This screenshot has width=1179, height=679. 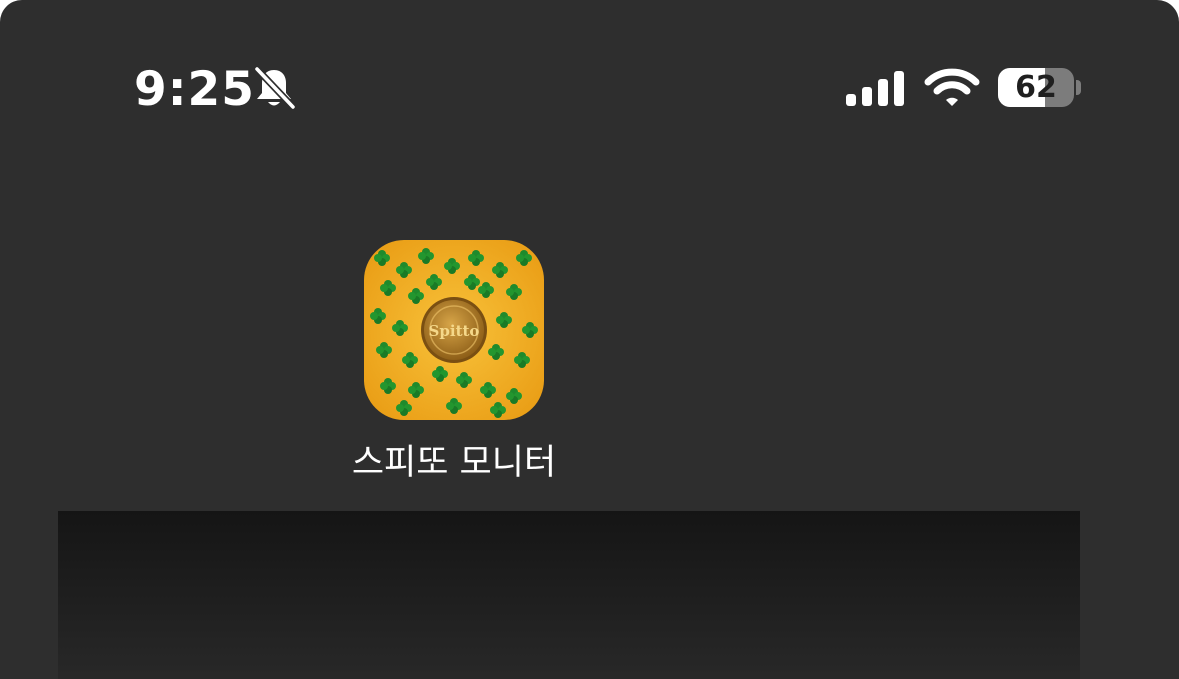 I want to click on wifi-icon, so click(x=952, y=87).